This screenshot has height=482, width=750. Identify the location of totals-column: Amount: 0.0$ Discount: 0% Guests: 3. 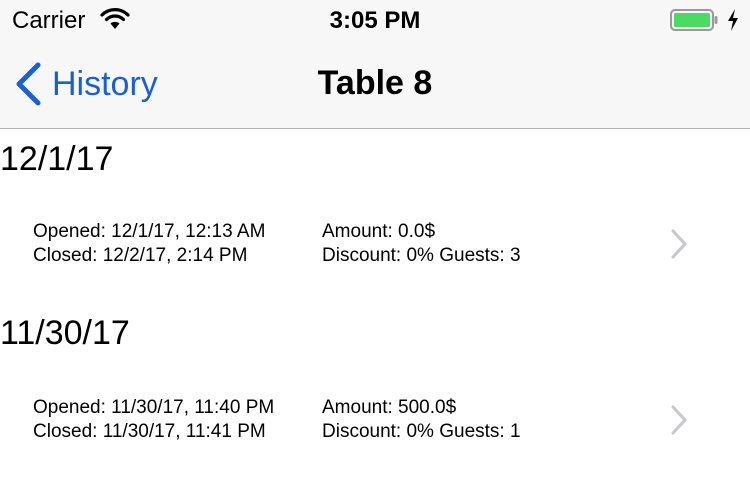
(421, 244).